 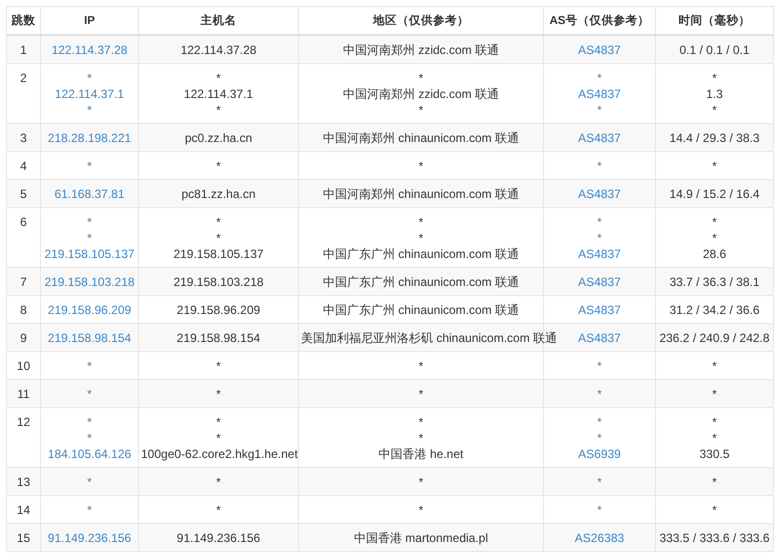 I want to click on table-text: 14, so click(x=23, y=510).